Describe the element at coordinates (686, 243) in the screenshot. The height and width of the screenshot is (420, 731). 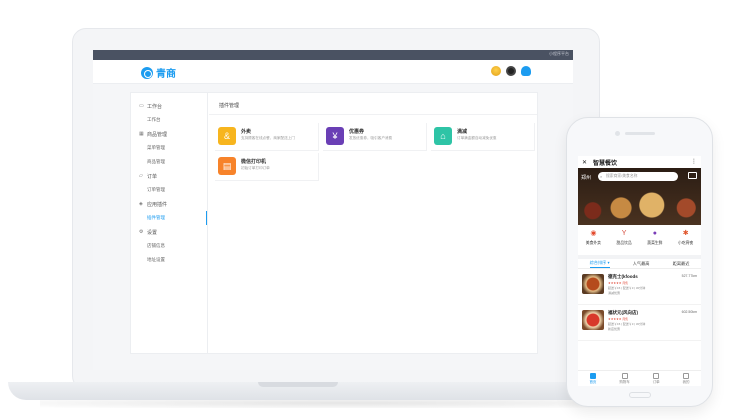
I see `category-label: 小吃宵夜` at that location.